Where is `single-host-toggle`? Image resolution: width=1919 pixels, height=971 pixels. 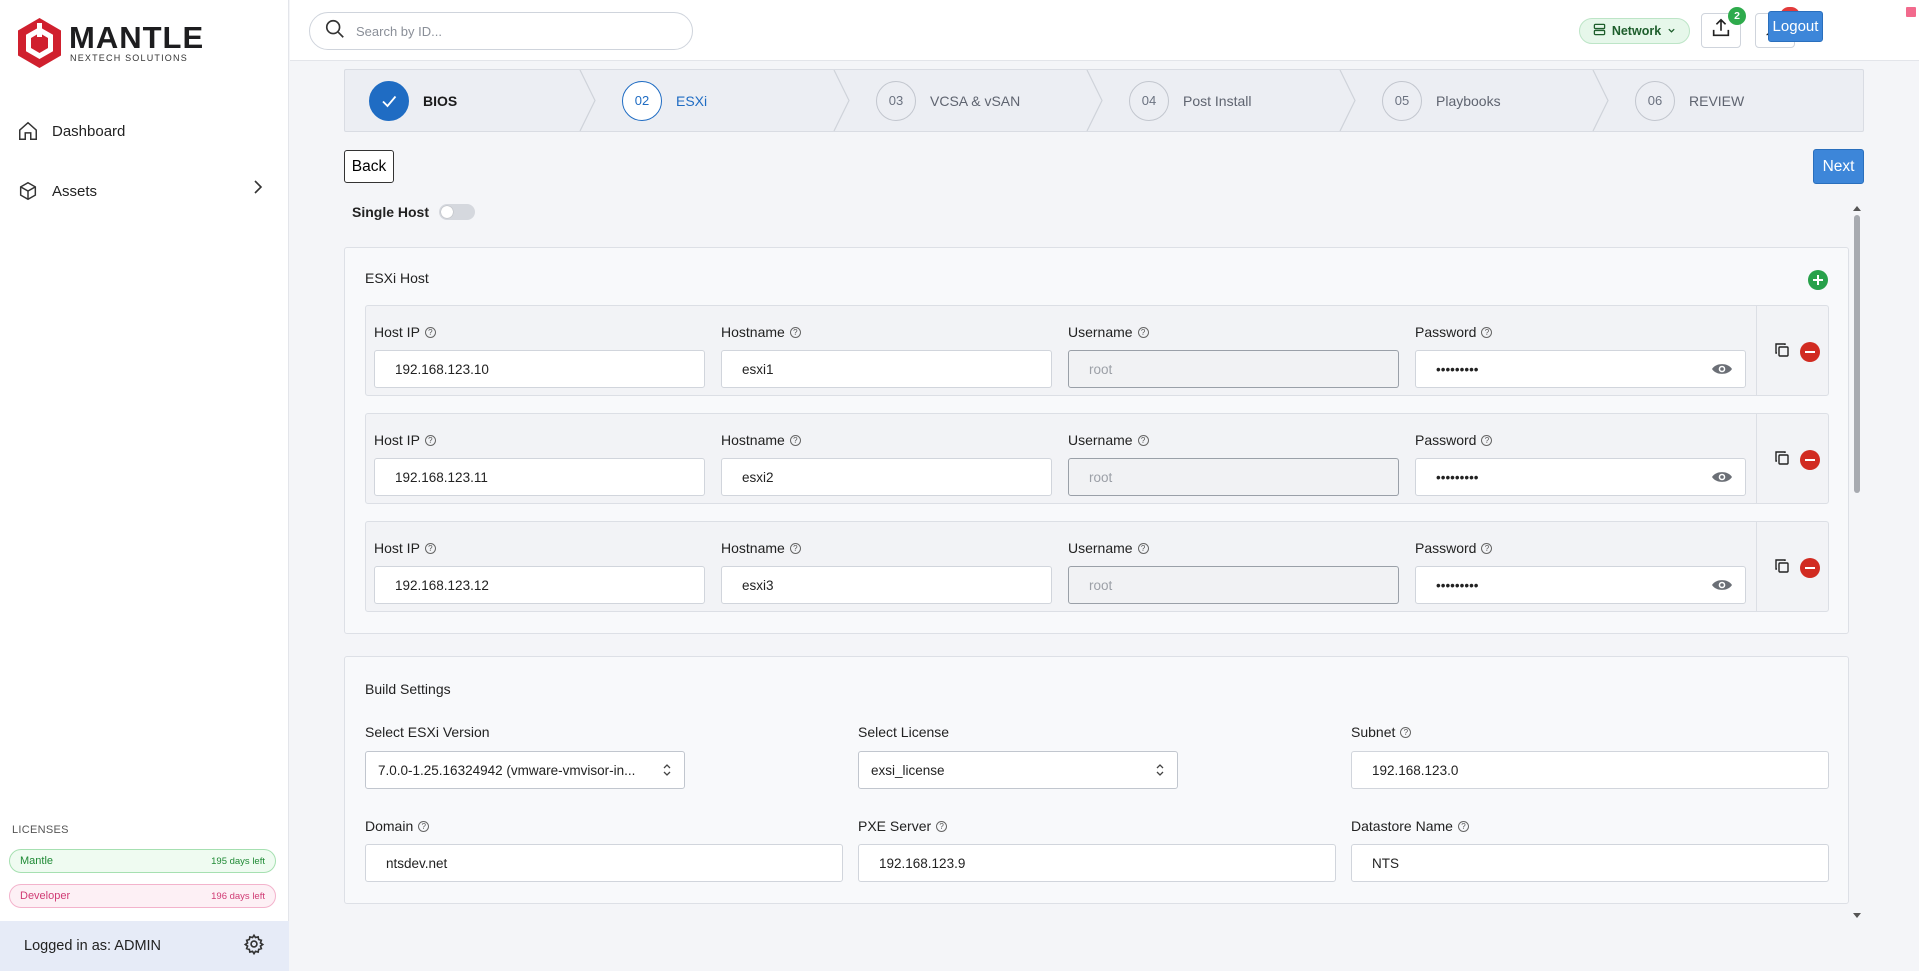 single-host-toggle is located at coordinates (457, 212).